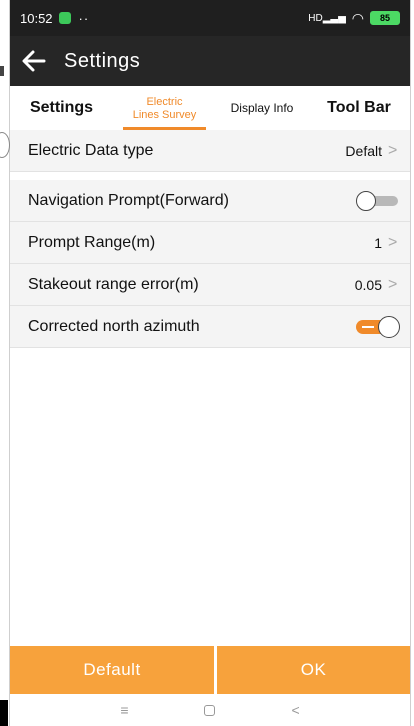 Image resolution: width=414 pixels, height=726 pixels. What do you see at coordinates (368, 284) in the screenshot?
I see `stakeout-range-error-value: 0.05` at bounding box center [368, 284].